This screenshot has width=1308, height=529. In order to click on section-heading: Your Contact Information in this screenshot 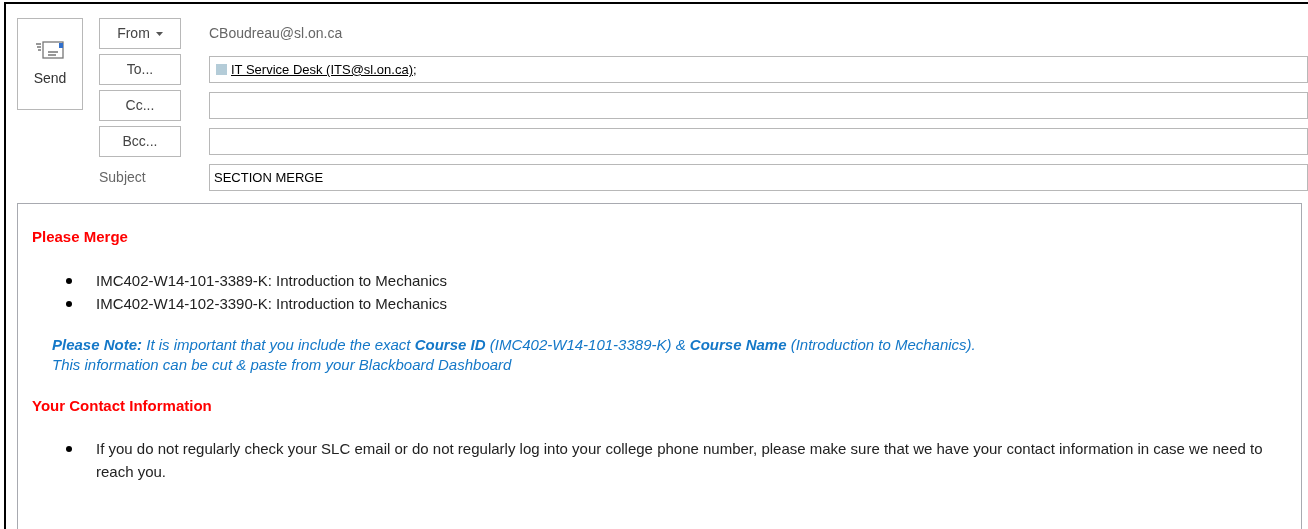, I will do `click(122, 405)`.